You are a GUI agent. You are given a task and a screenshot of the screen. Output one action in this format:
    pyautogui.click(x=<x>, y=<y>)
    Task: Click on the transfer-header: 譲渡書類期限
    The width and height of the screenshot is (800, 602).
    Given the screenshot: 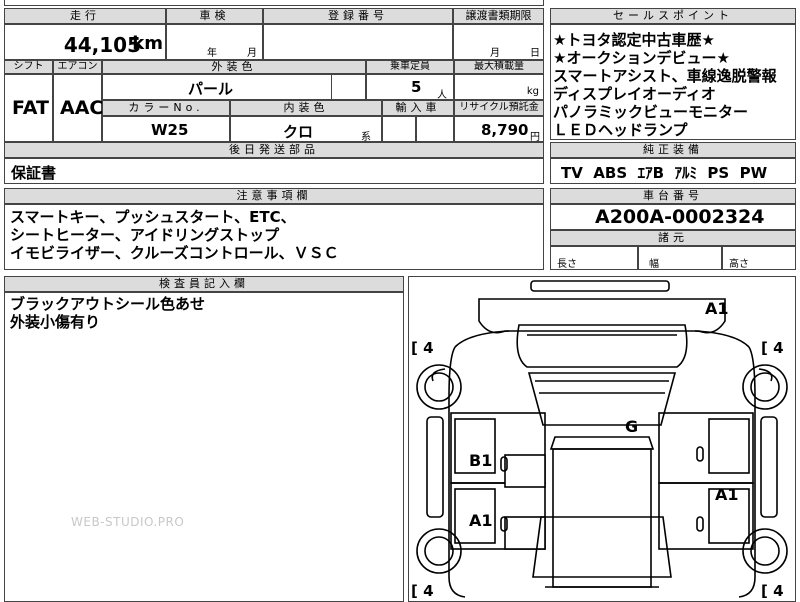 What is the action you would take?
    pyautogui.click(x=498, y=16)
    